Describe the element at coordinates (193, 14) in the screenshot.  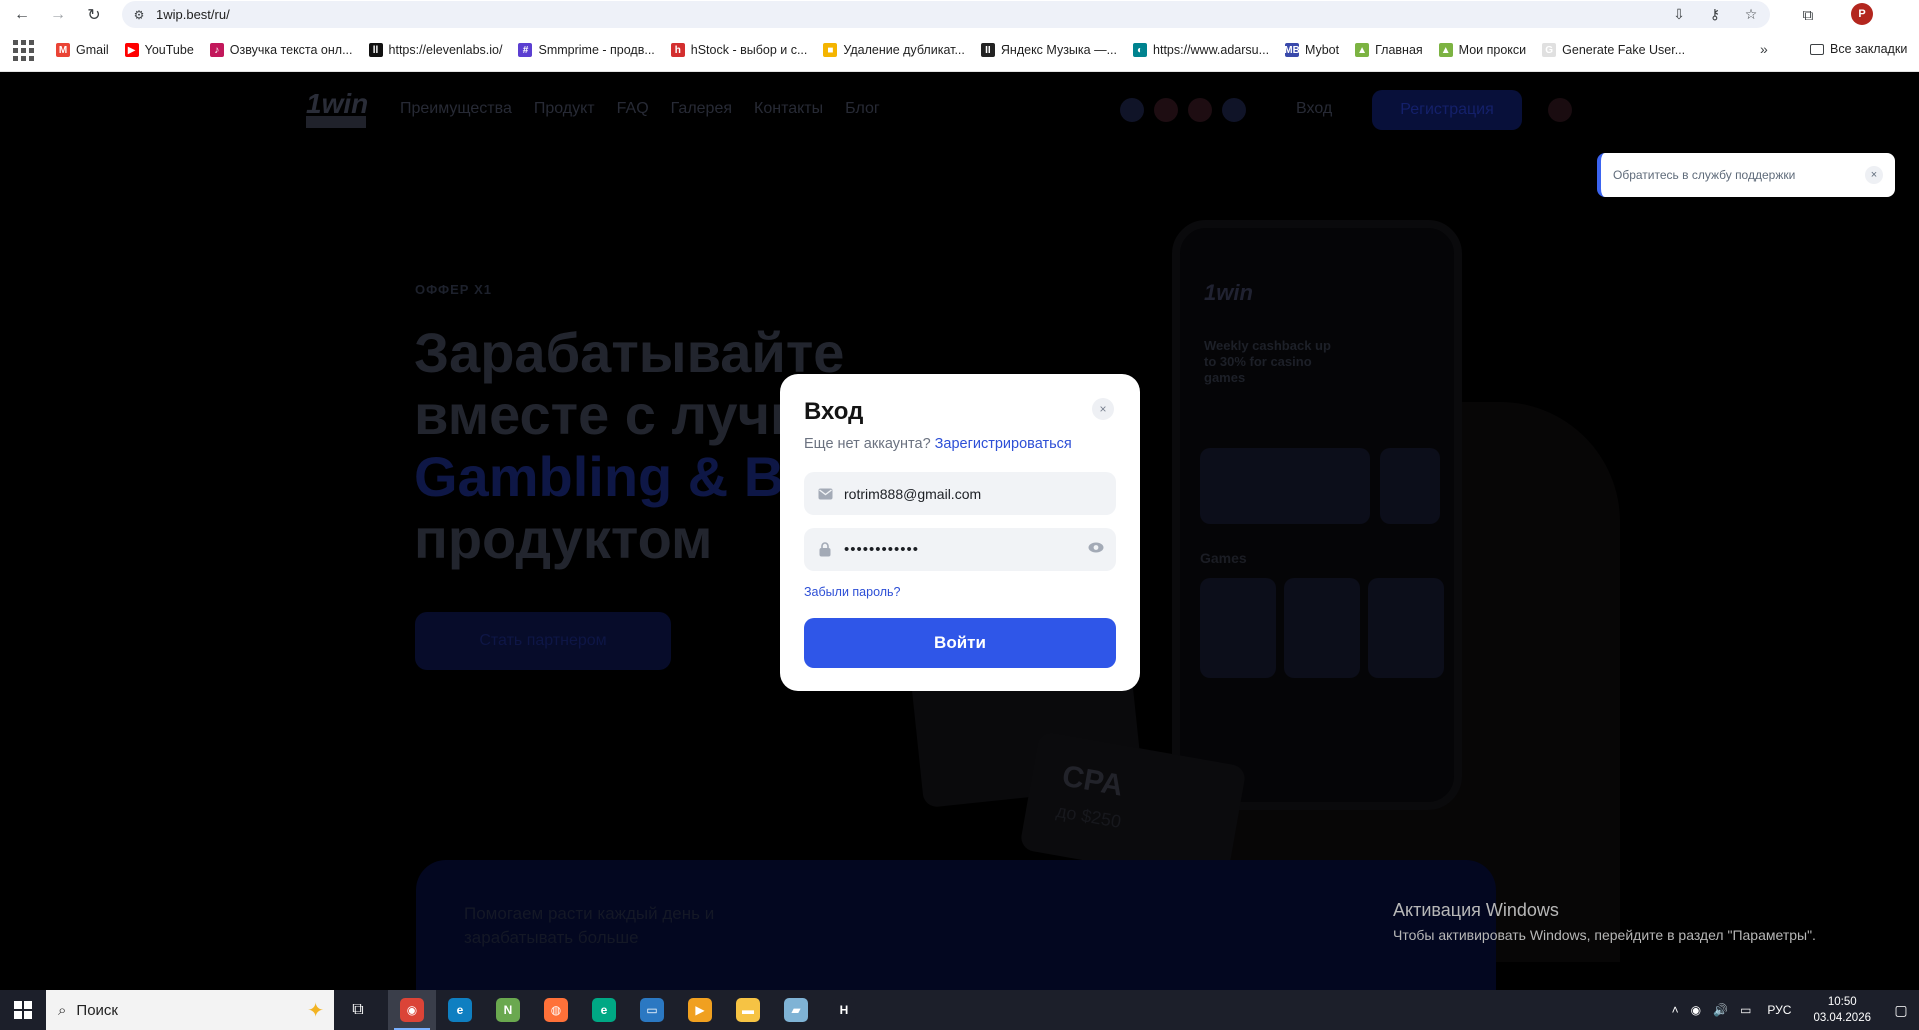
I see `url-text: 1wip.best/ru/` at that location.